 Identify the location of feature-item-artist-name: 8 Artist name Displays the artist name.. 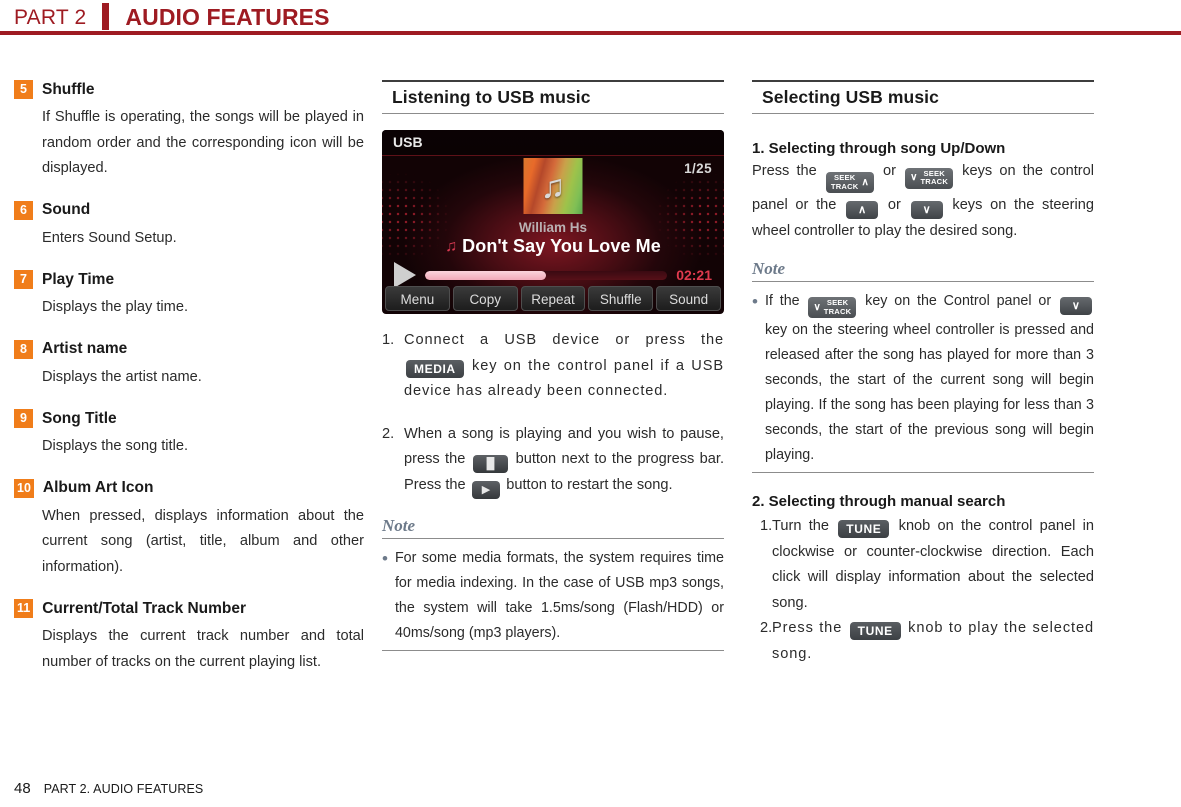
(189, 365).